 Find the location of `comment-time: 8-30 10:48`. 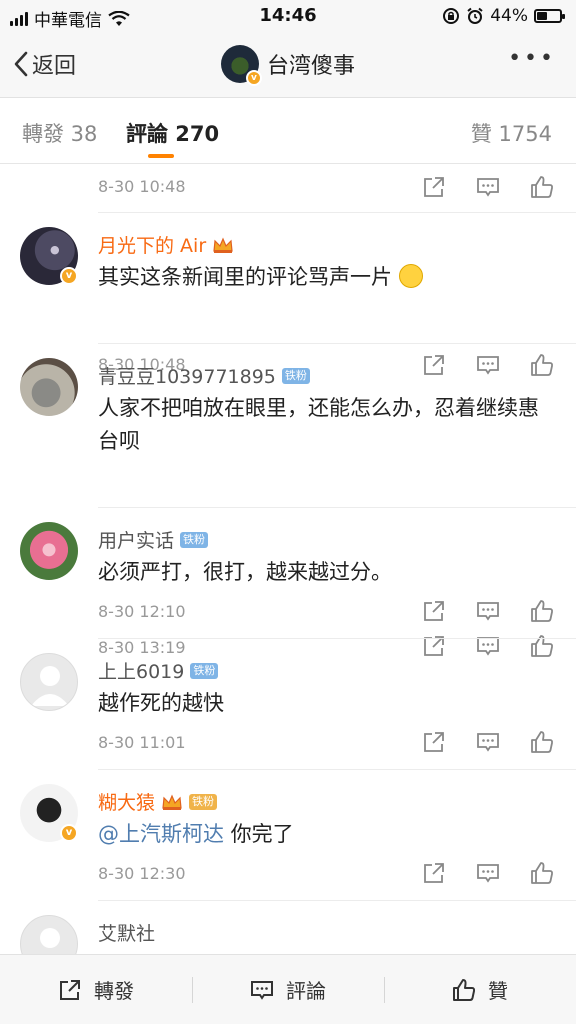

comment-time: 8-30 10:48 is located at coordinates (142, 186).